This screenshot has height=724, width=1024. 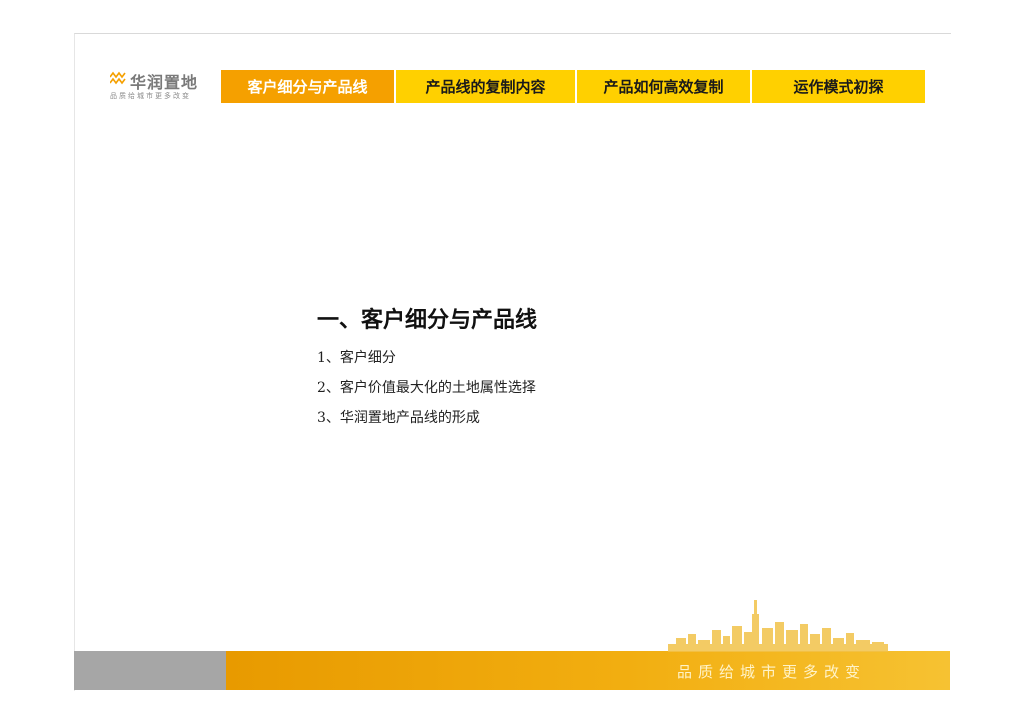 What do you see at coordinates (427, 320) in the screenshot?
I see `section-heading: 一、客户细分与产品线` at bounding box center [427, 320].